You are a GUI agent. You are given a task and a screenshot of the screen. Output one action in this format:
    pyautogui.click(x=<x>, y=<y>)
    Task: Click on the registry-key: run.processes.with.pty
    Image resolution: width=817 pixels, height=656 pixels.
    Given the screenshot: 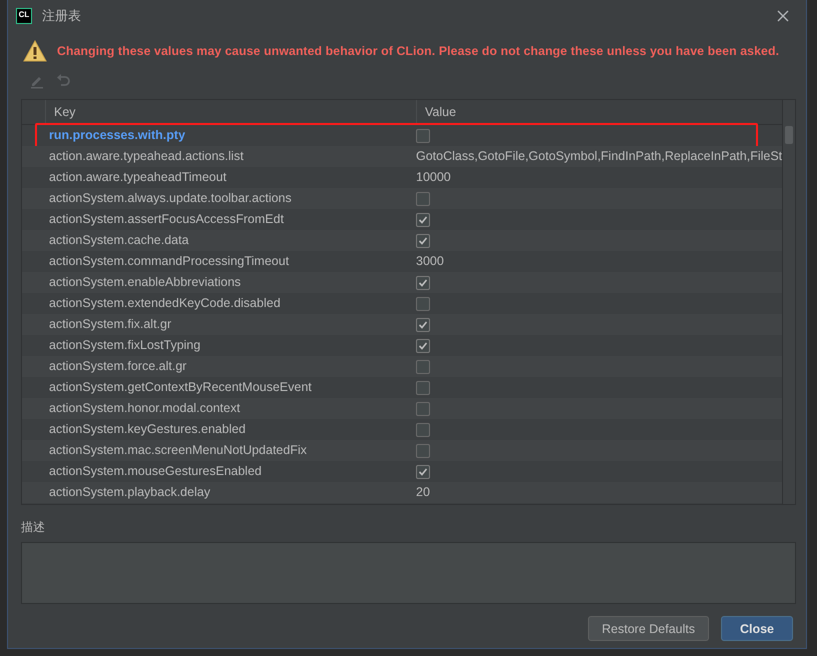 What is the action you would take?
    pyautogui.click(x=228, y=135)
    